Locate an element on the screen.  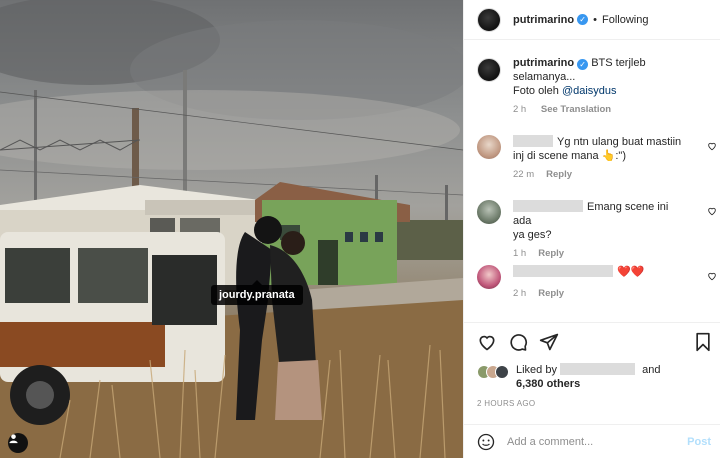
caption-text-line1: BTS terjleb is located at coordinates (618, 63).